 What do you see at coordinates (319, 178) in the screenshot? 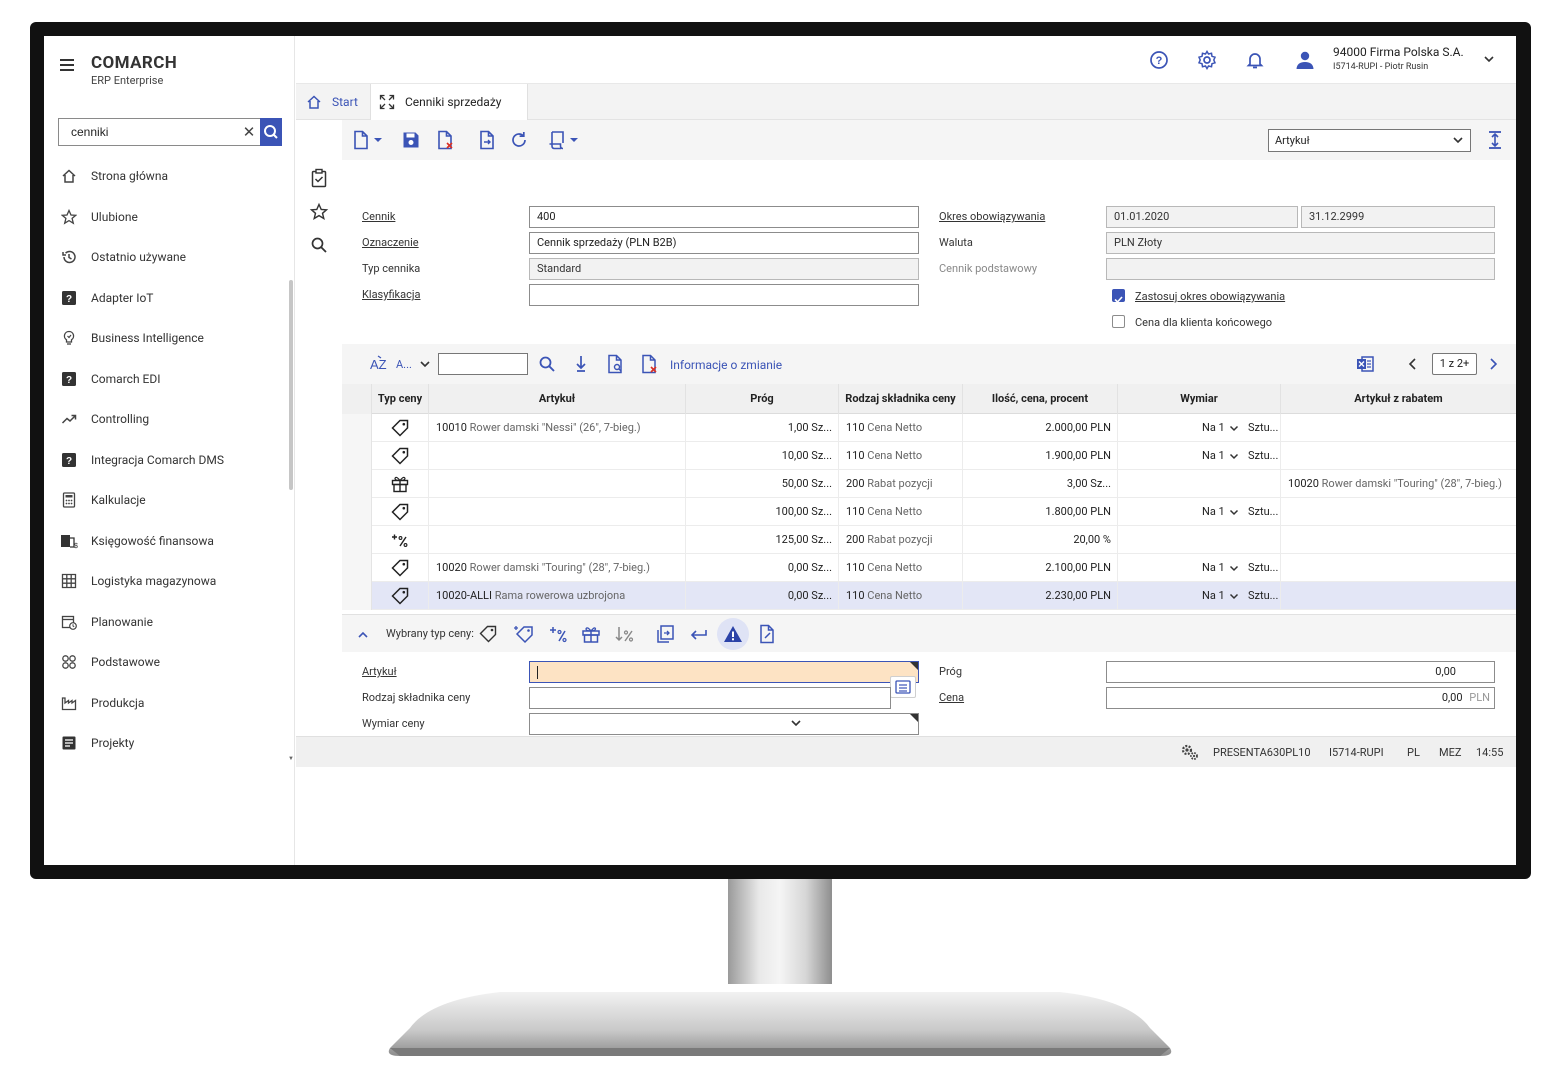
I see `clipboard-check-icon` at bounding box center [319, 178].